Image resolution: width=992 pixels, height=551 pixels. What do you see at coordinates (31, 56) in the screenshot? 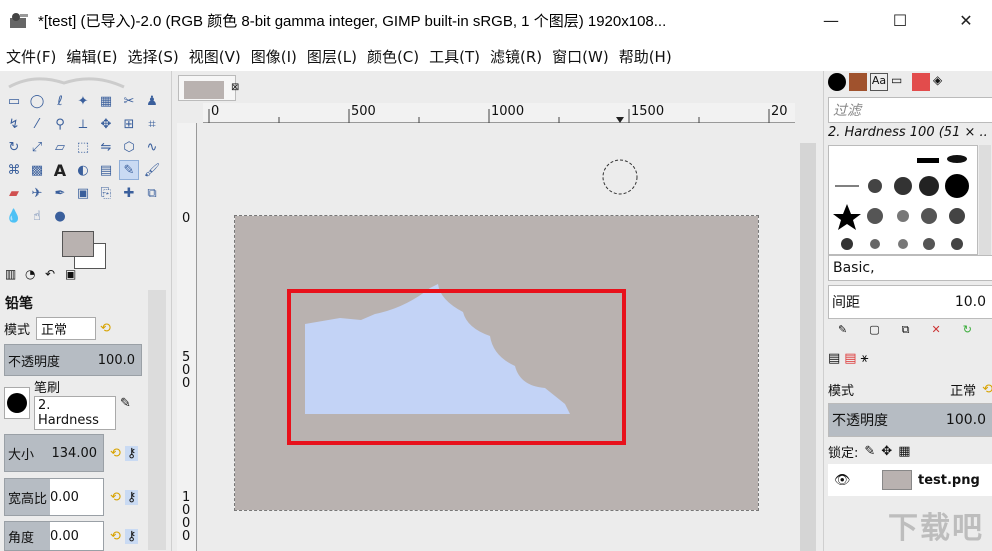
I see `menu-file: 文件(F)` at bounding box center [31, 56].